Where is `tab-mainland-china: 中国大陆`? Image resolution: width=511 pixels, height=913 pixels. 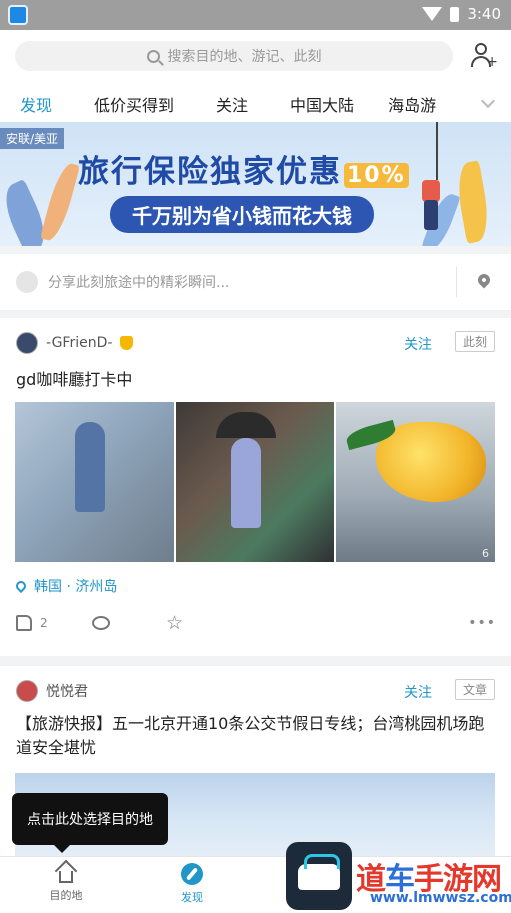
tab-mainland-china: 中国大陆 is located at coordinates (322, 104).